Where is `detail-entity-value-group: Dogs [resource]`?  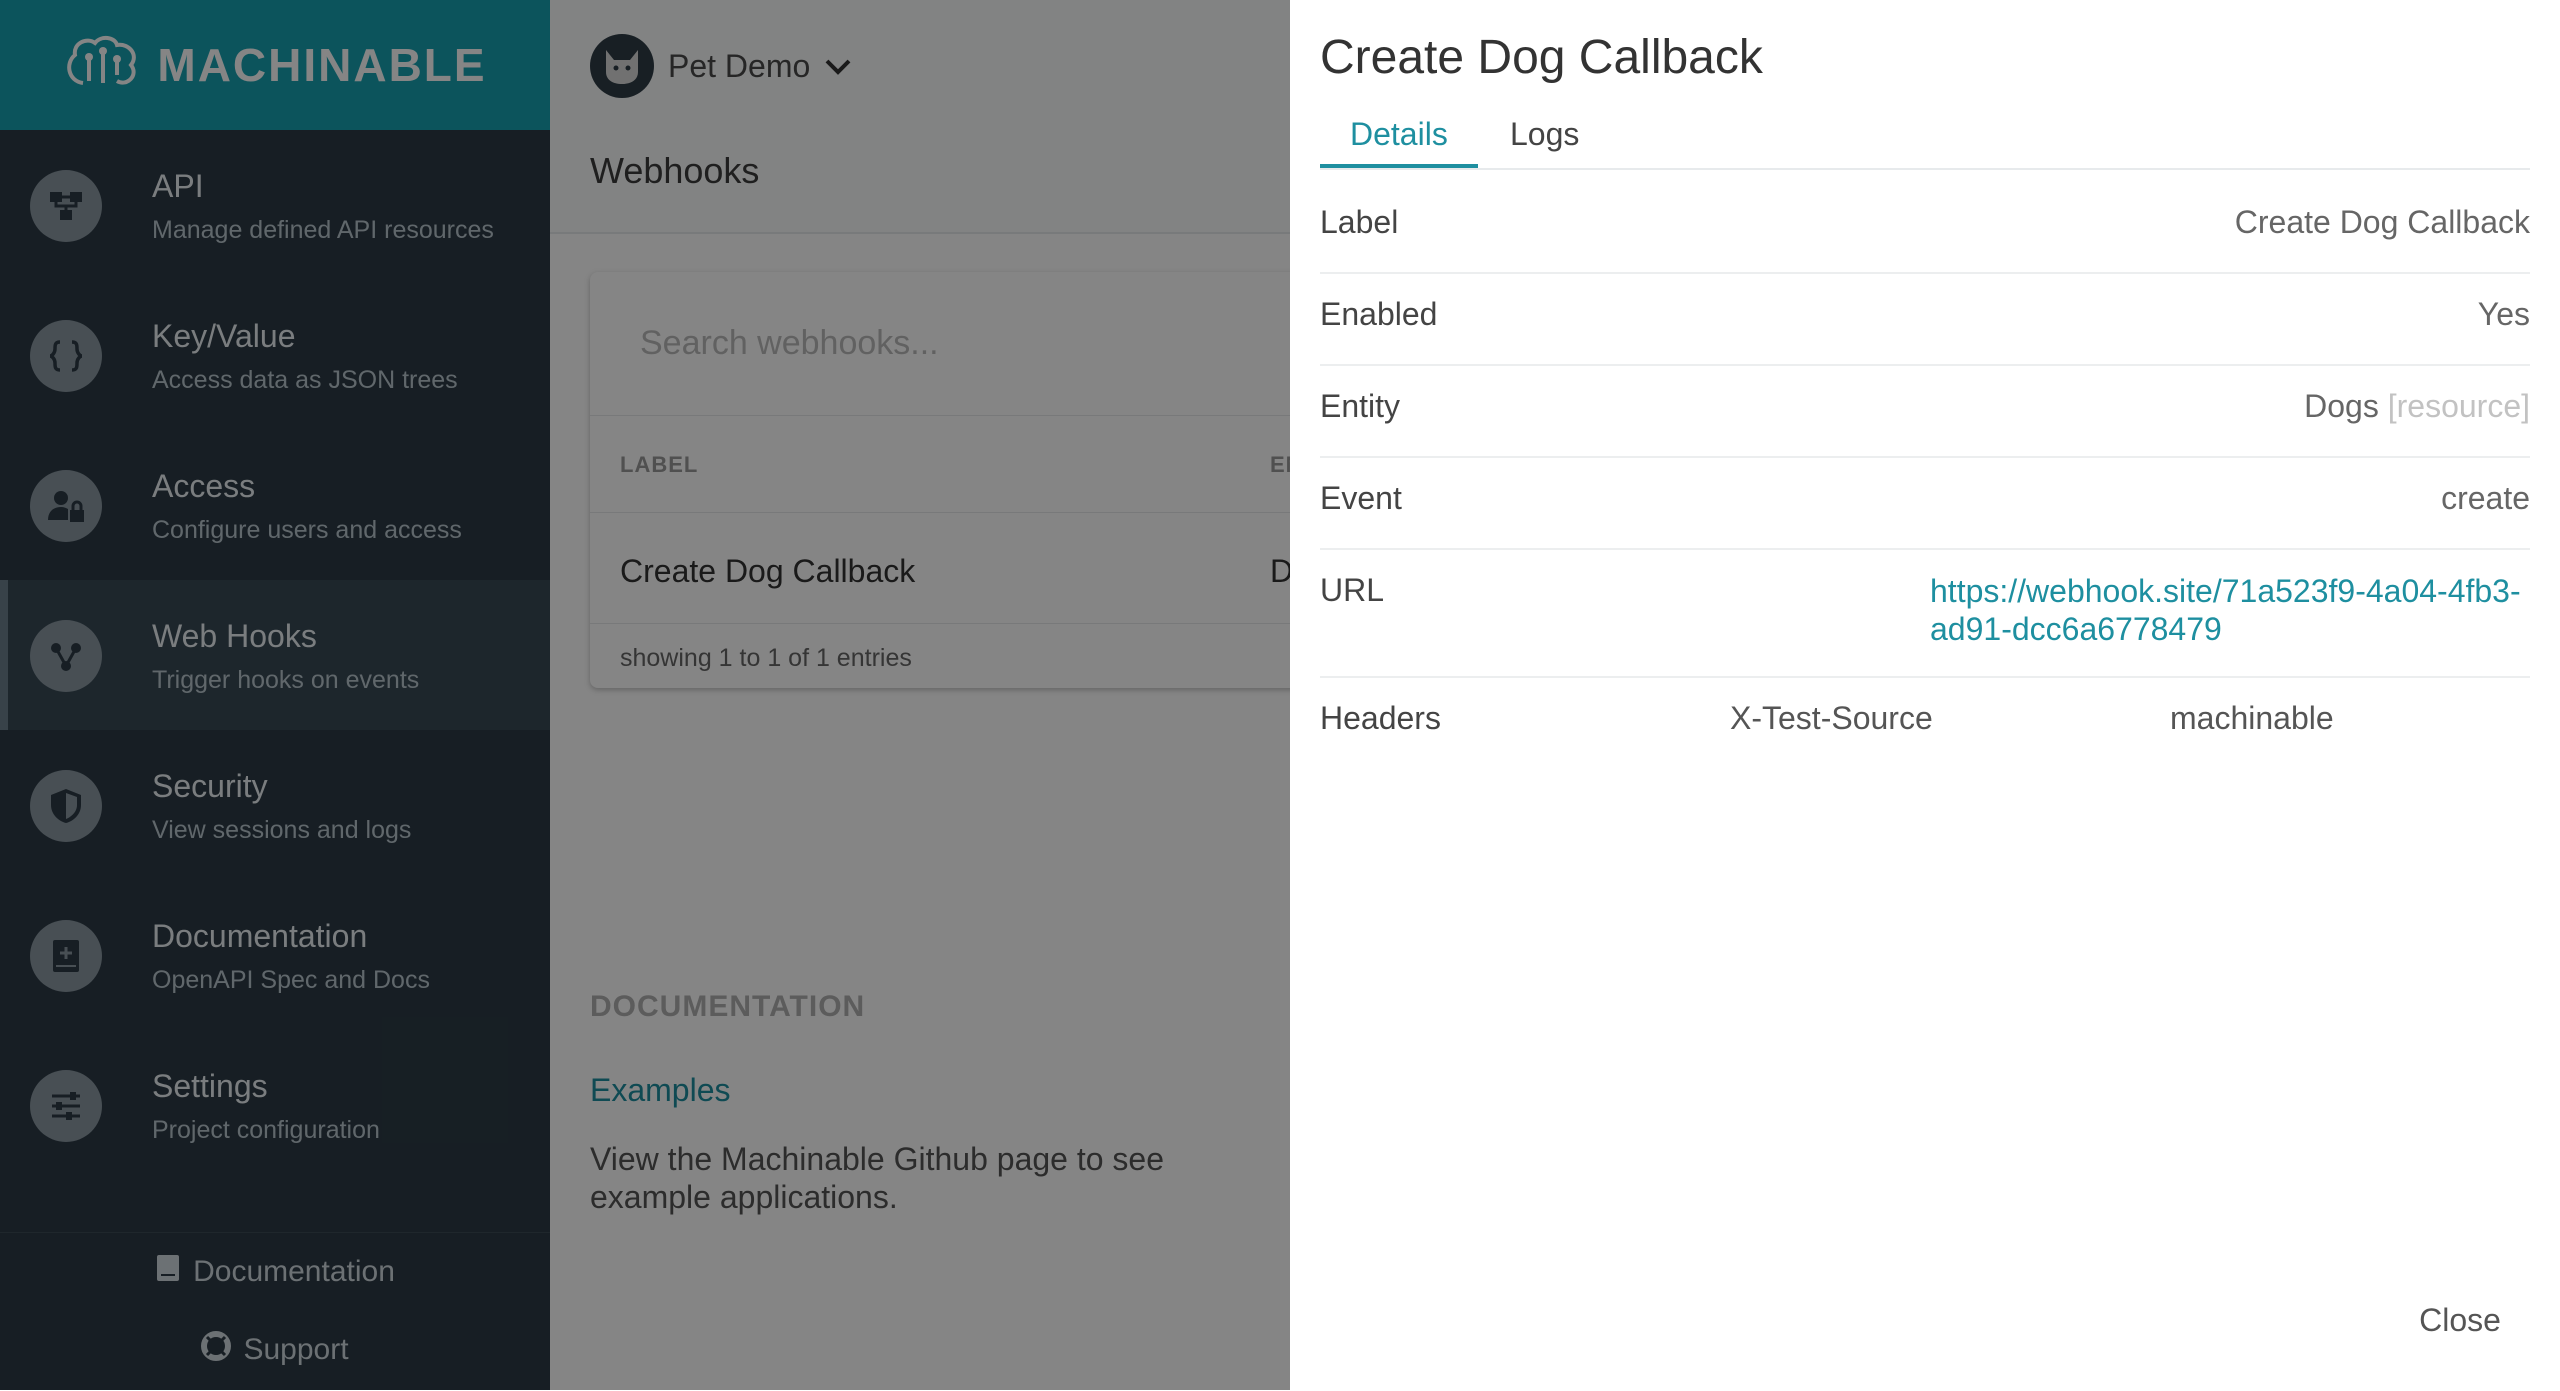
detail-entity-value-group: Dogs [resource] is located at coordinates (2417, 406).